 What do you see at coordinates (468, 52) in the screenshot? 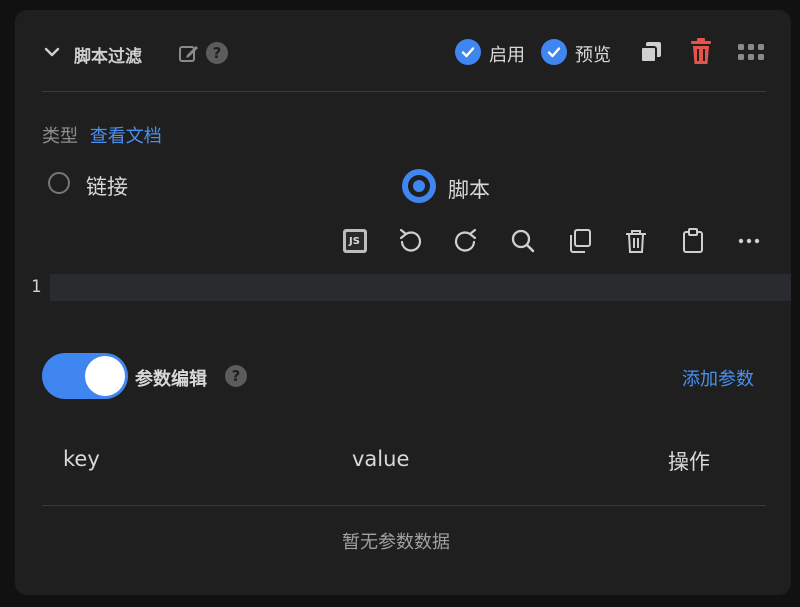
I see `enable-checkbox` at bounding box center [468, 52].